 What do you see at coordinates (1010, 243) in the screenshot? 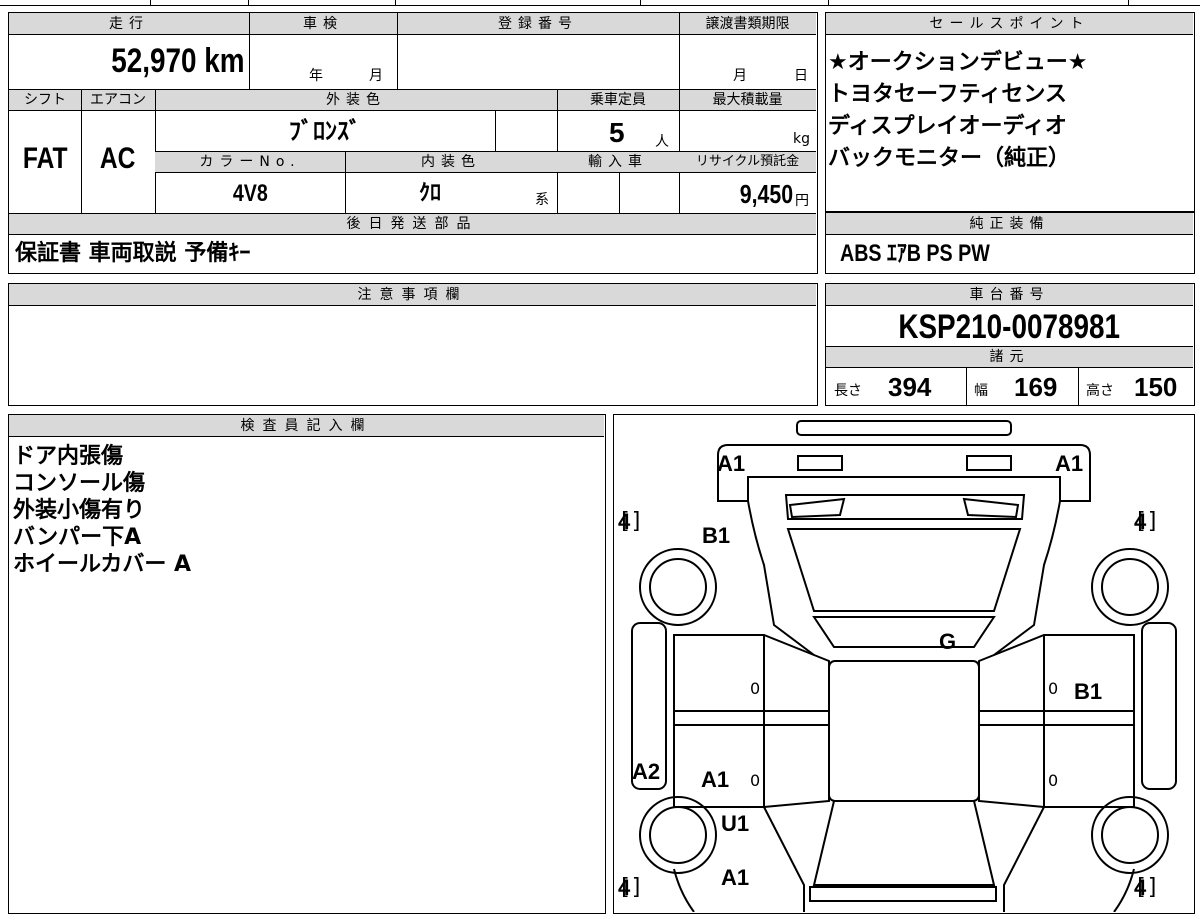
I see `standard-equipment-panel: 純正装備 ABS ｴｱB PS PW` at bounding box center [1010, 243].